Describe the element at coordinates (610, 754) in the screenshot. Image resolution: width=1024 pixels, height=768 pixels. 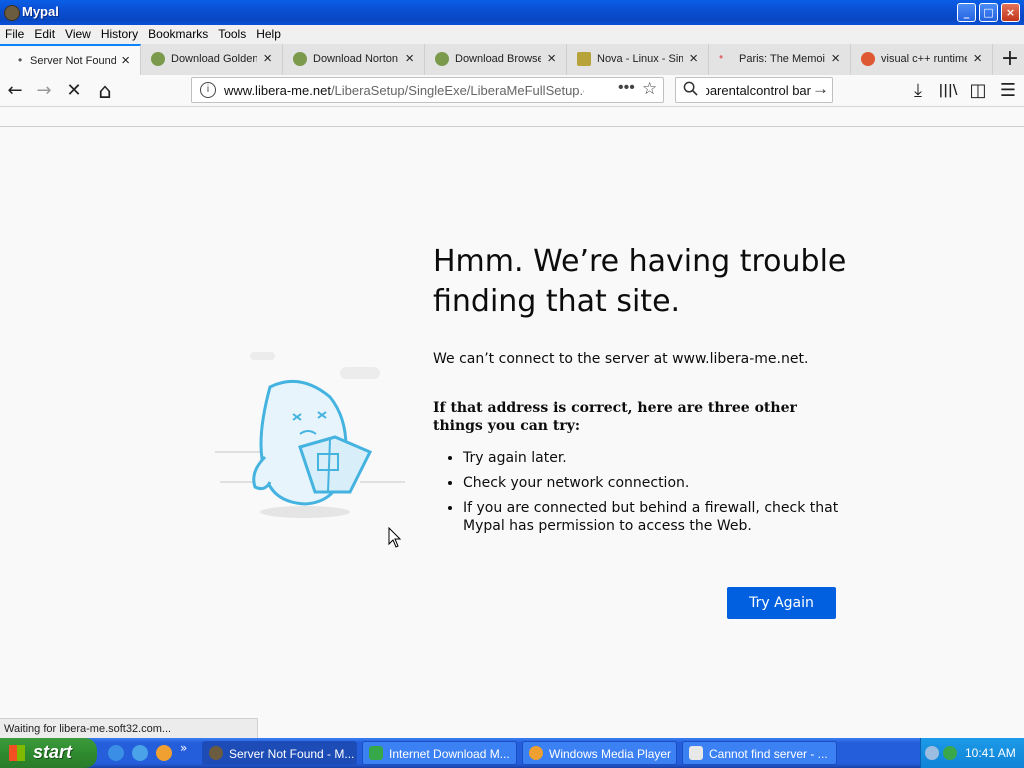
I see `task-label: Windows Media Player` at that location.